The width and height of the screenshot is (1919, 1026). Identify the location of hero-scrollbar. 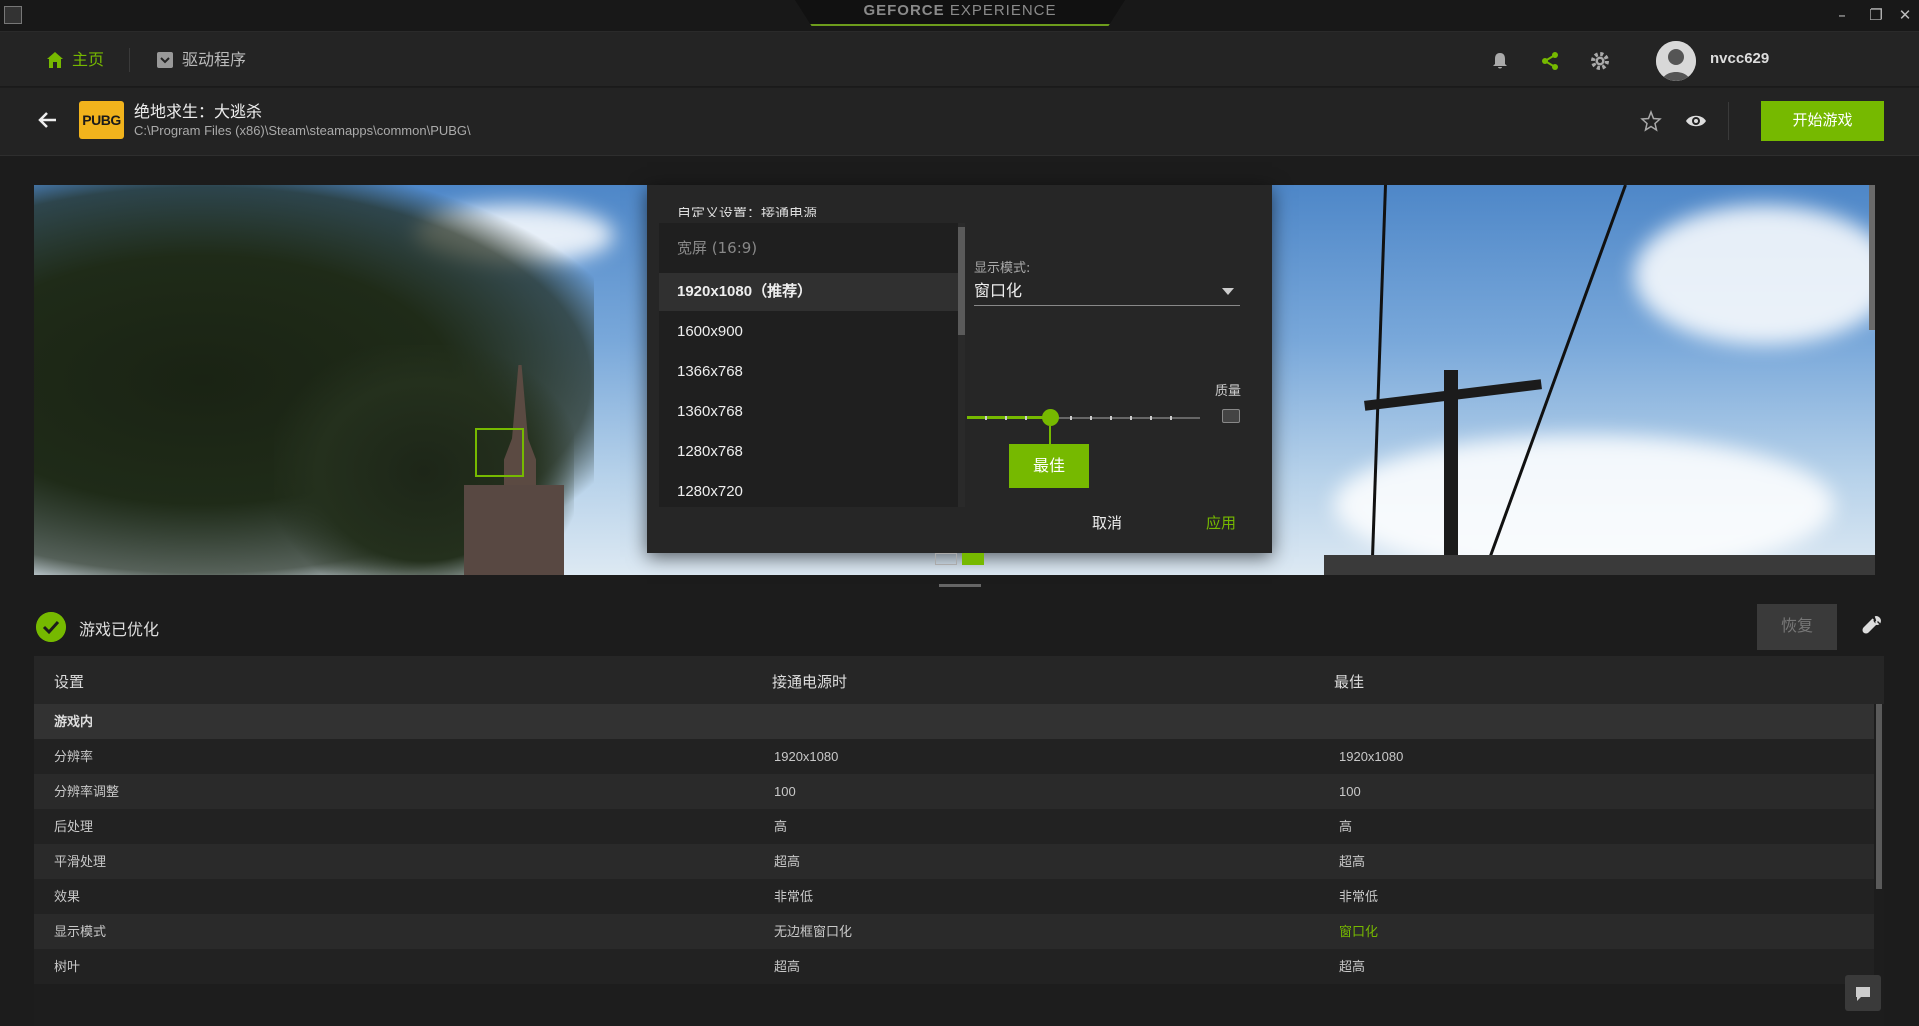
(1872, 257).